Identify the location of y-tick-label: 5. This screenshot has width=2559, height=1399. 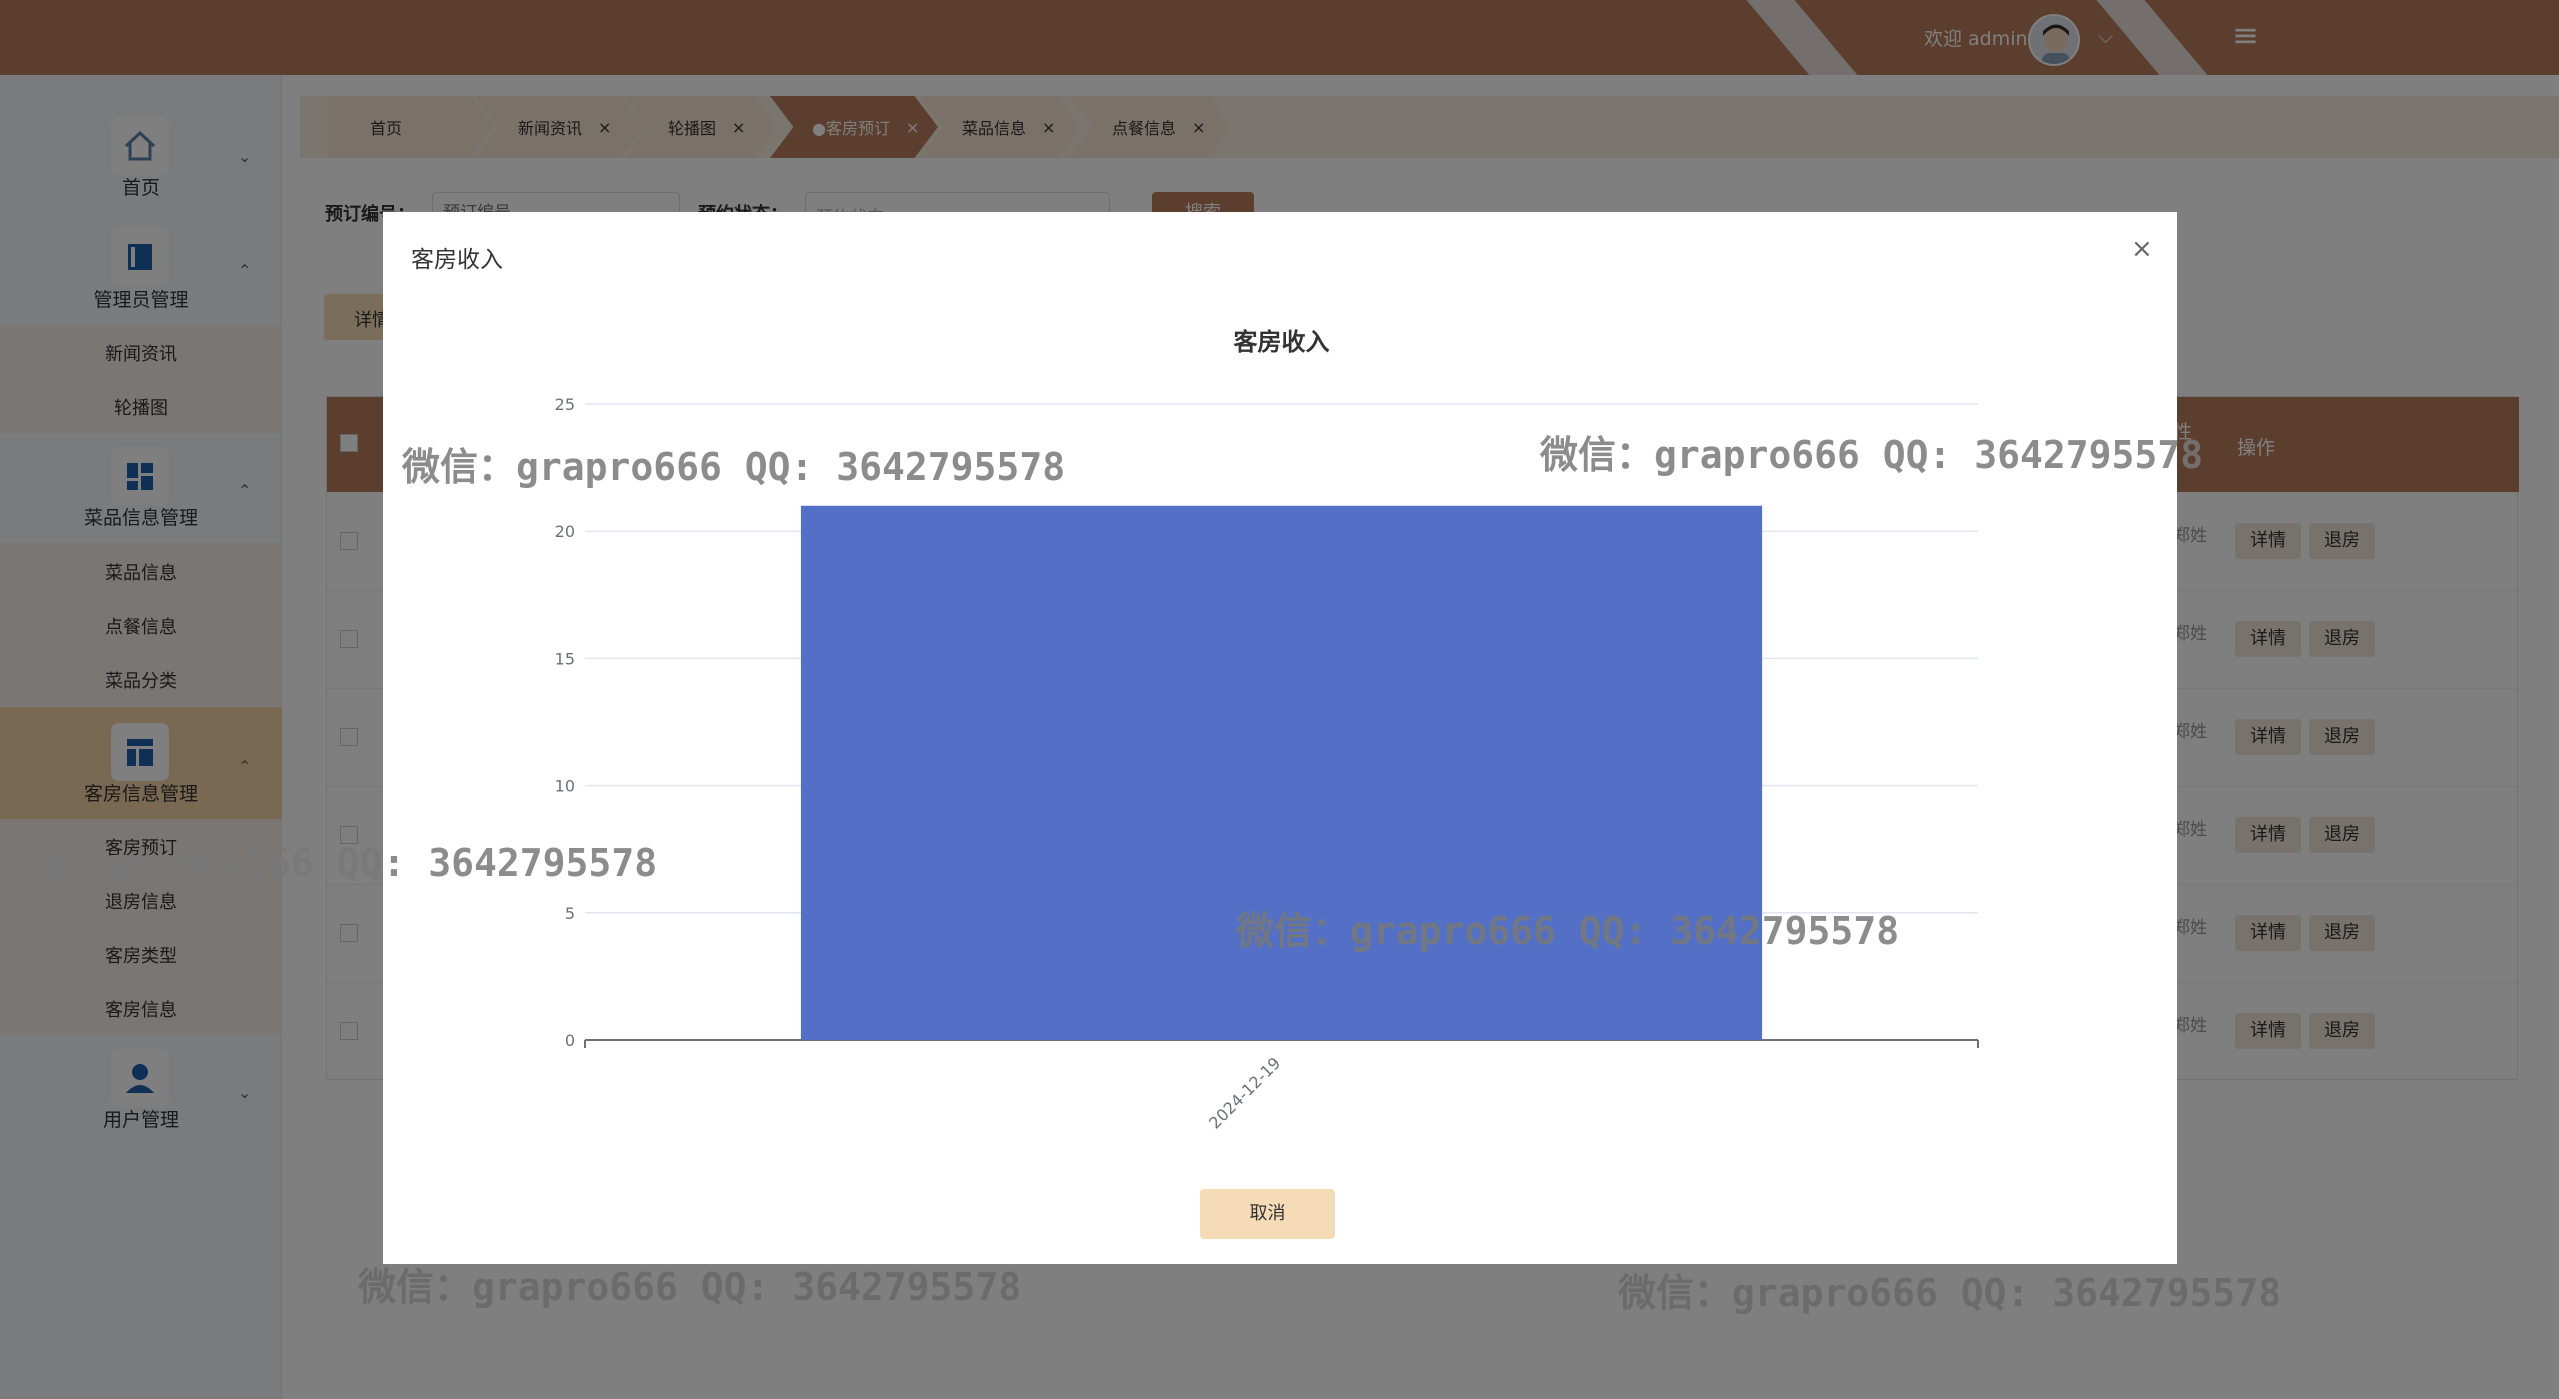
(570, 913).